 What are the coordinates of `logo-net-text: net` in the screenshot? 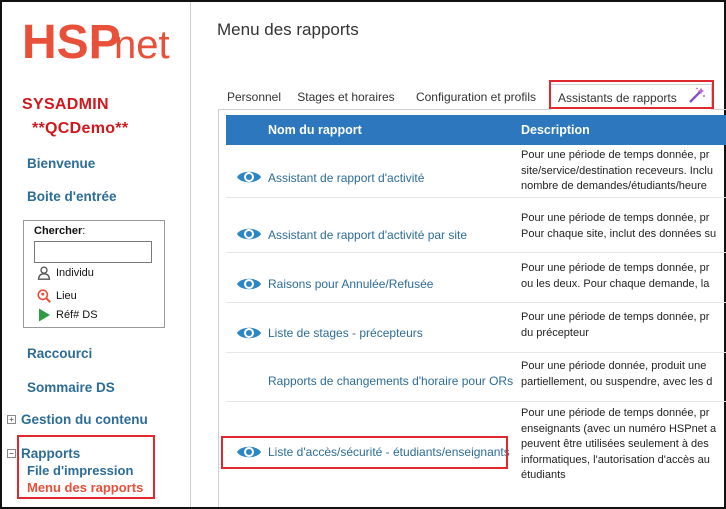 It's located at (142, 44).